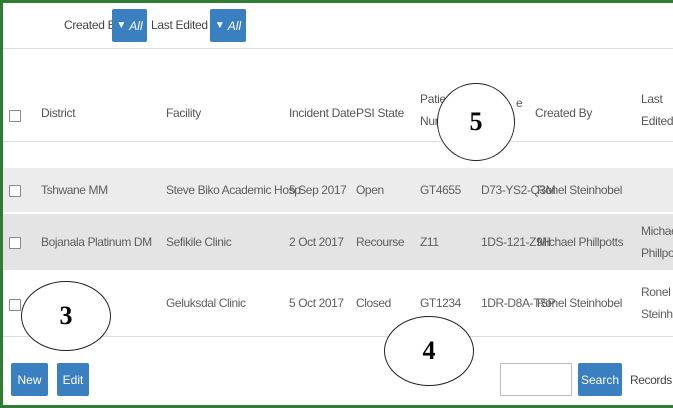 Image resolution: width=673 pixels, height=408 pixels. What do you see at coordinates (15, 116) in the screenshot?
I see `select-all-checkbox` at bounding box center [15, 116].